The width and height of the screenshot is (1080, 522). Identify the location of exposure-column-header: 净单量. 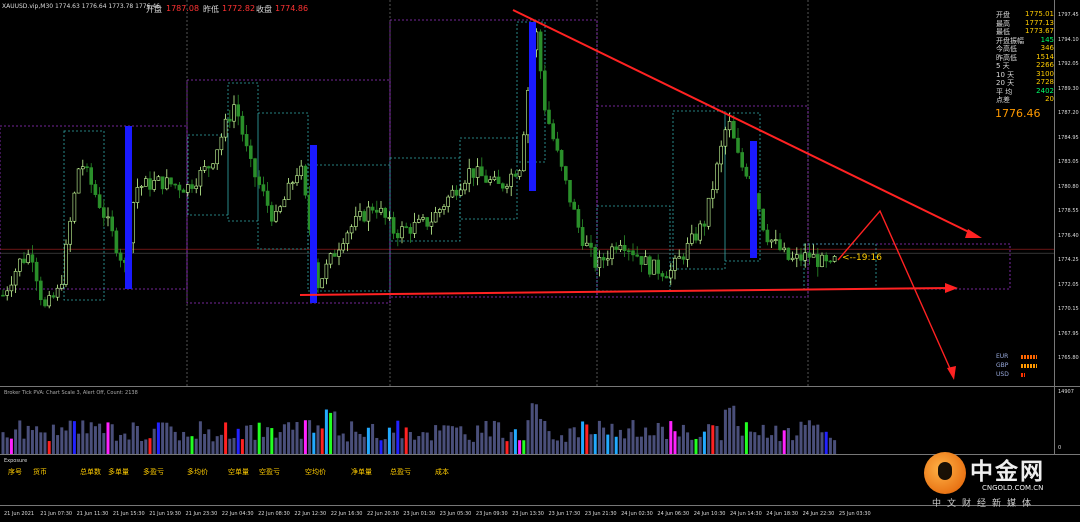
(361, 472).